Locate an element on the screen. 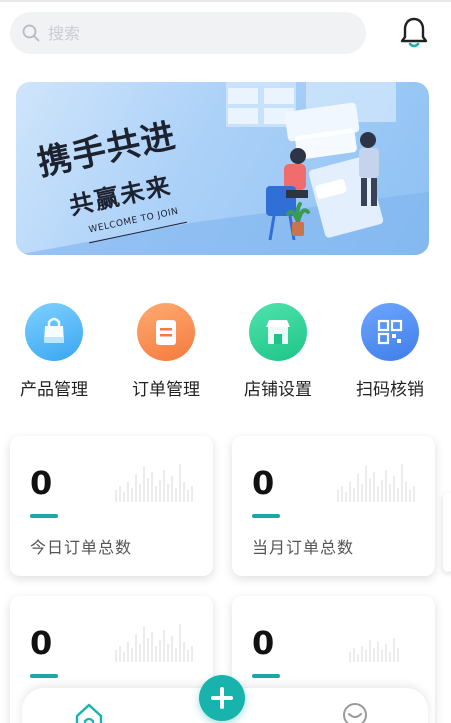 Image resolution: width=451 pixels, height=723 pixels. menu-item-scan: 扫码核销 is located at coordinates (390, 353).